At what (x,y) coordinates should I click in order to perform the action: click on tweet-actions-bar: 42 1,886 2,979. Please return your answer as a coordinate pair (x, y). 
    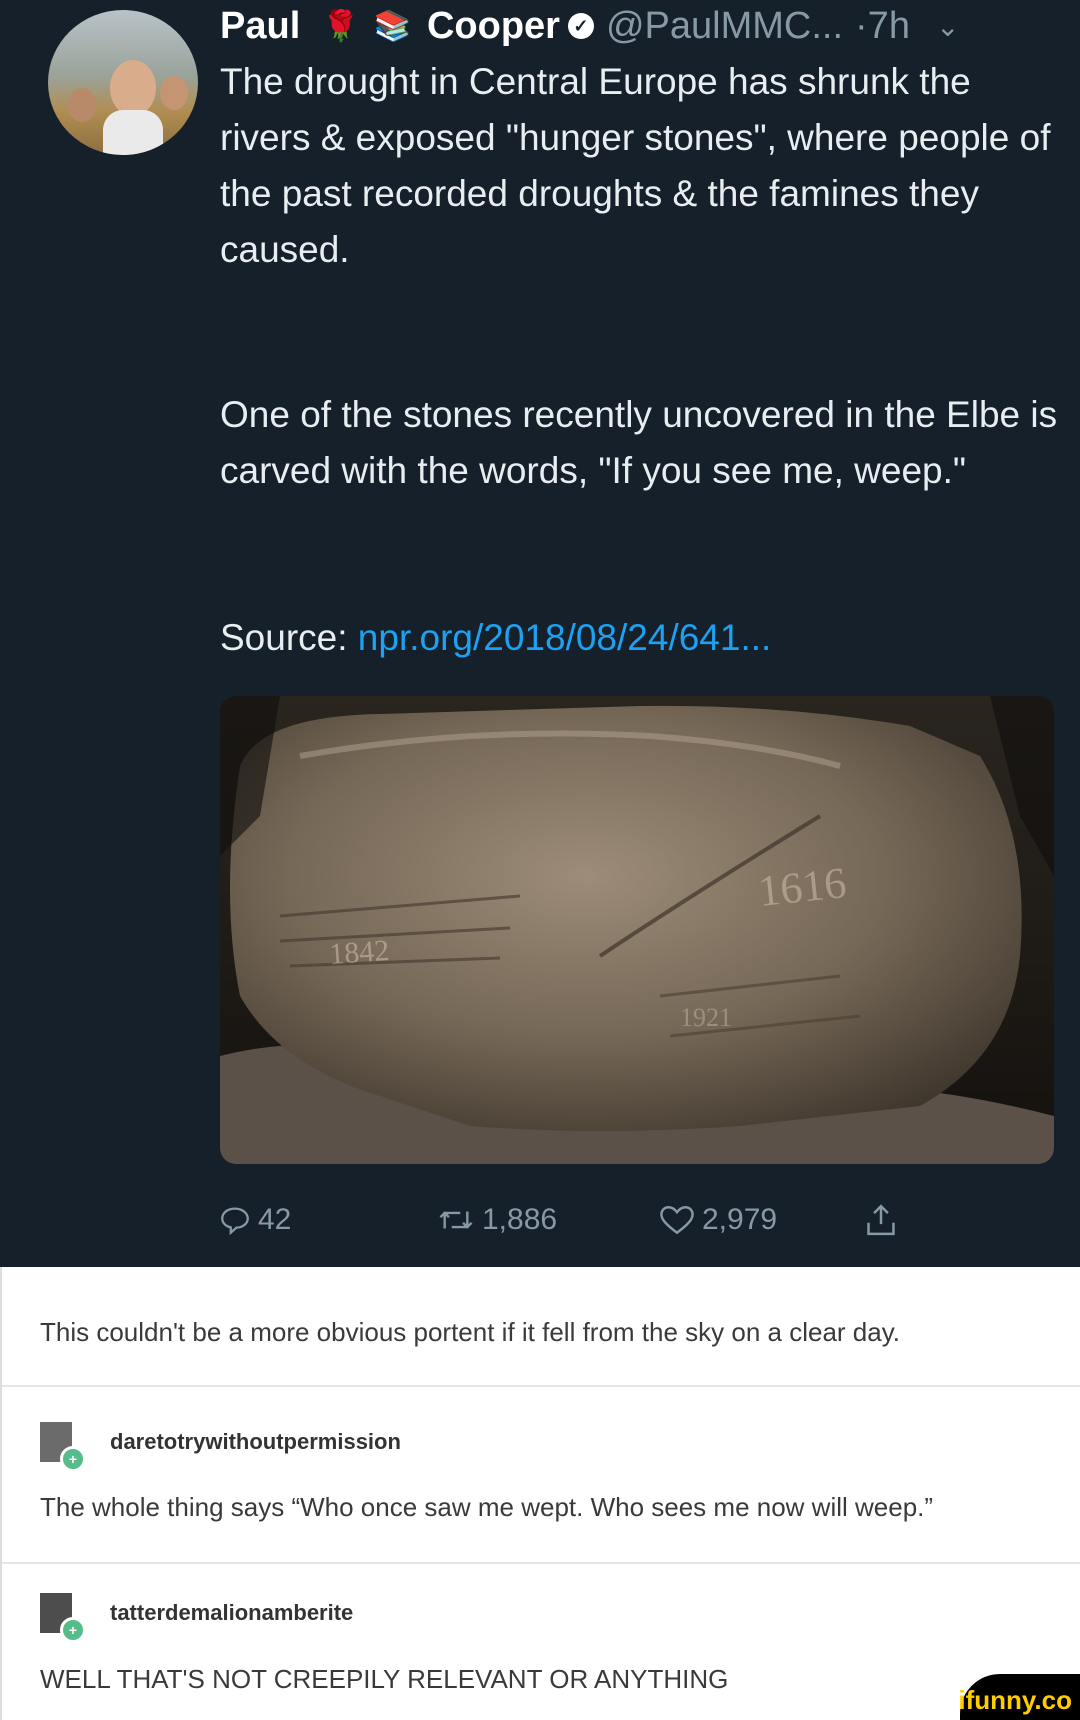
    Looking at the image, I should click on (578, 1220).